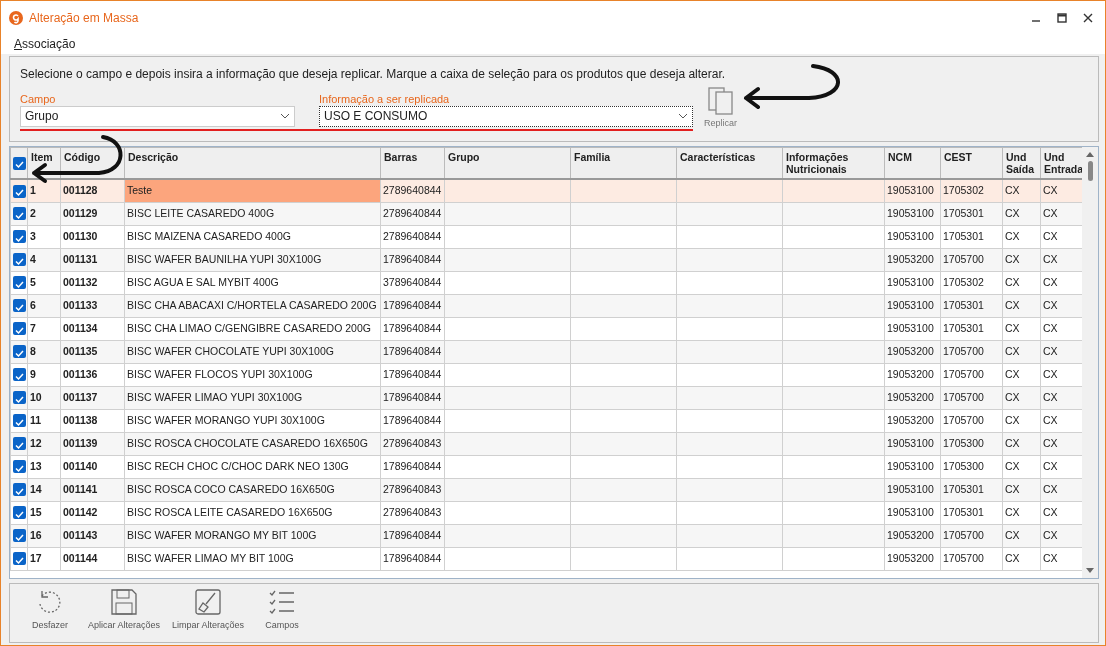 The height and width of the screenshot is (646, 1106). What do you see at coordinates (412, 163) in the screenshot?
I see `column-header: Barras` at bounding box center [412, 163].